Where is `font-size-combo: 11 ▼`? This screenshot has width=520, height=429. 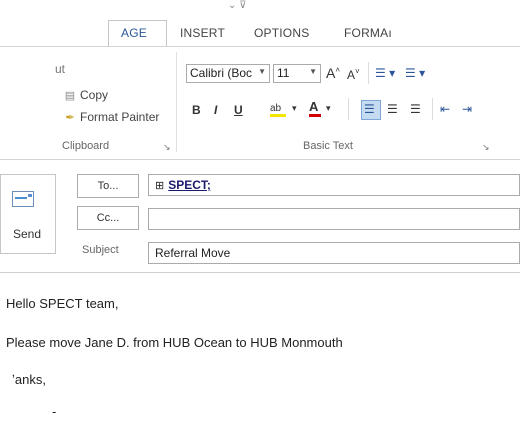 font-size-combo: 11 ▼ is located at coordinates (297, 73).